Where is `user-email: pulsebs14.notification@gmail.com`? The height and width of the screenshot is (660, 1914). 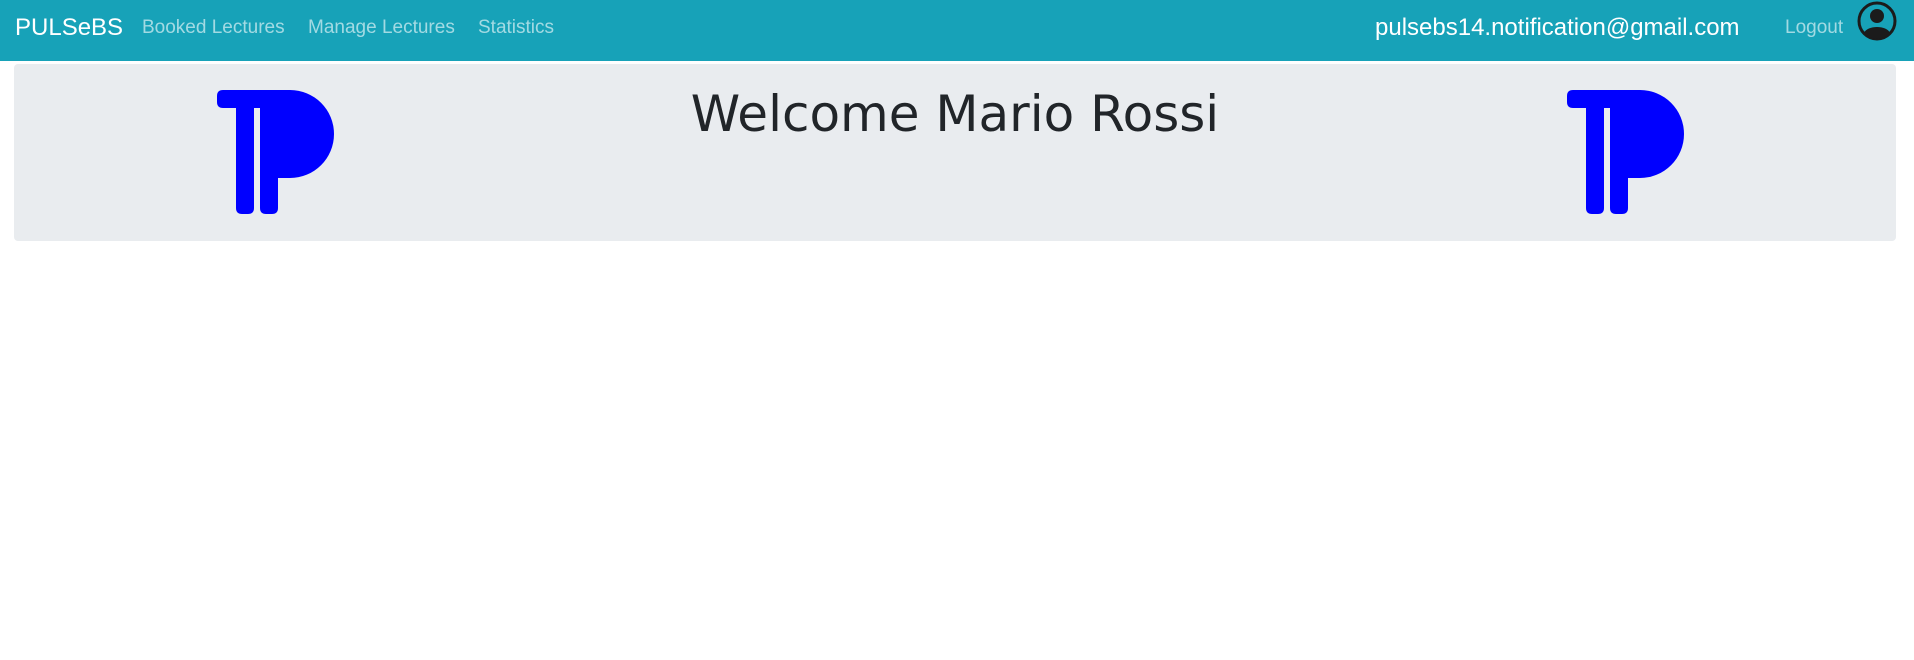 user-email: pulsebs14.notification@gmail.com is located at coordinates (1557, 27).